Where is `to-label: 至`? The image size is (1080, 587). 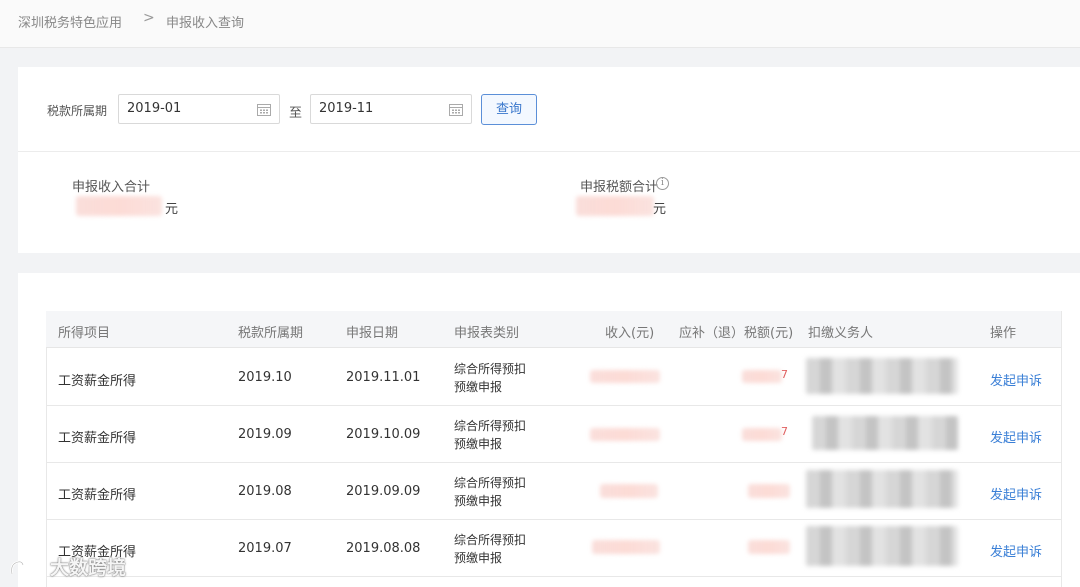
to-label: 至 is located at coordinates (296, 113).